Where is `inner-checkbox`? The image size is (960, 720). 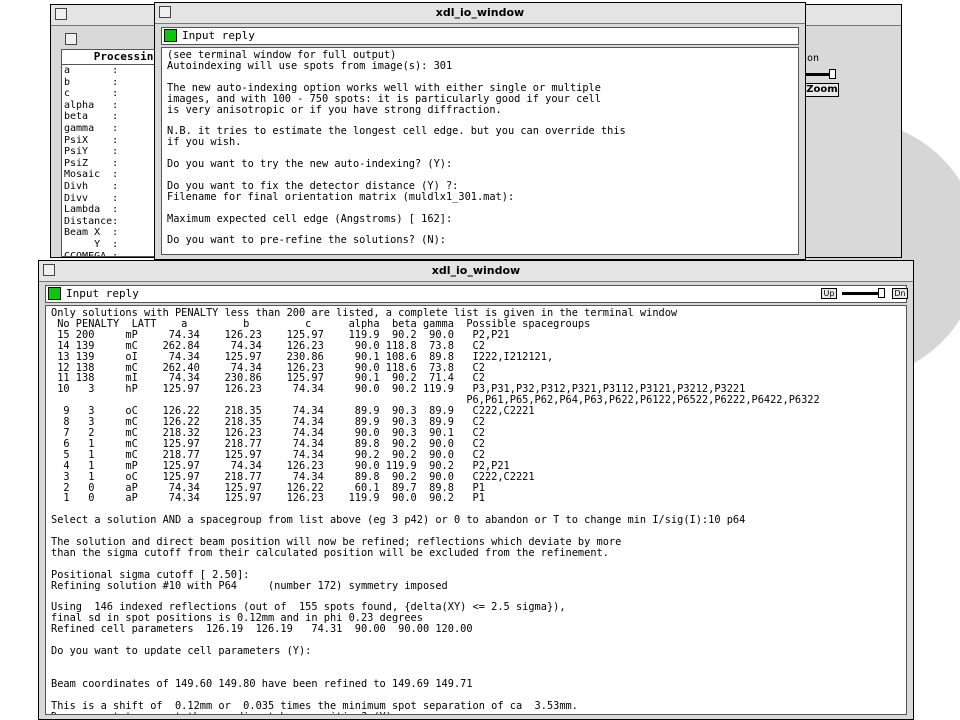 inner-checkbox is located at coordinates (71, 39).